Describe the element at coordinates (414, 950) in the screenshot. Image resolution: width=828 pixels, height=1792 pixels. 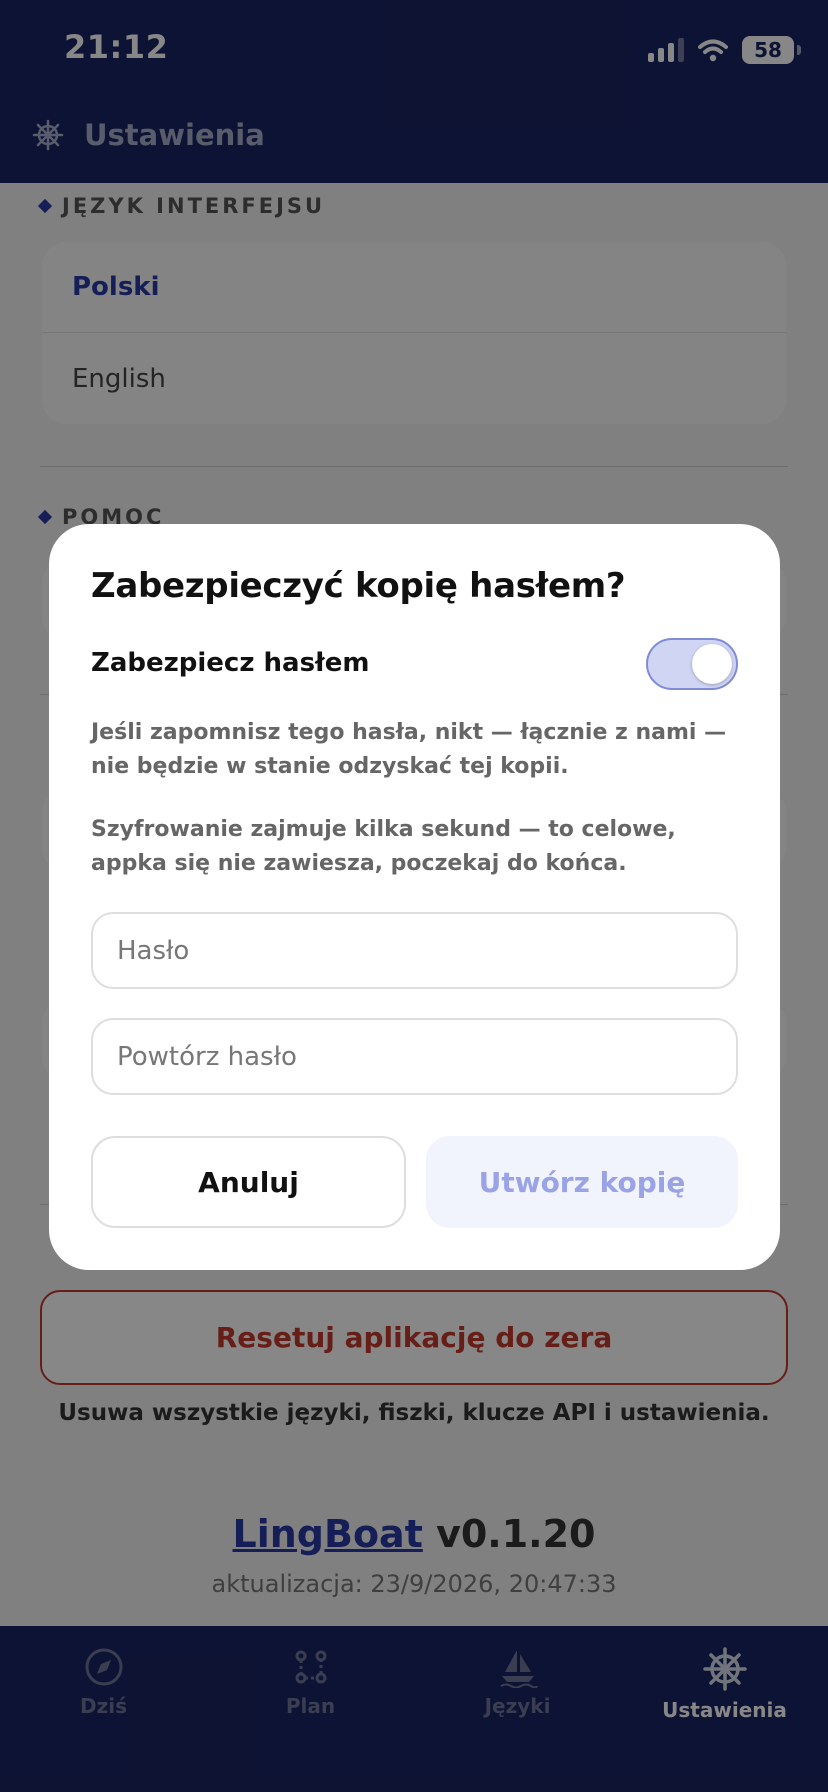
I see `password-input` at that location.